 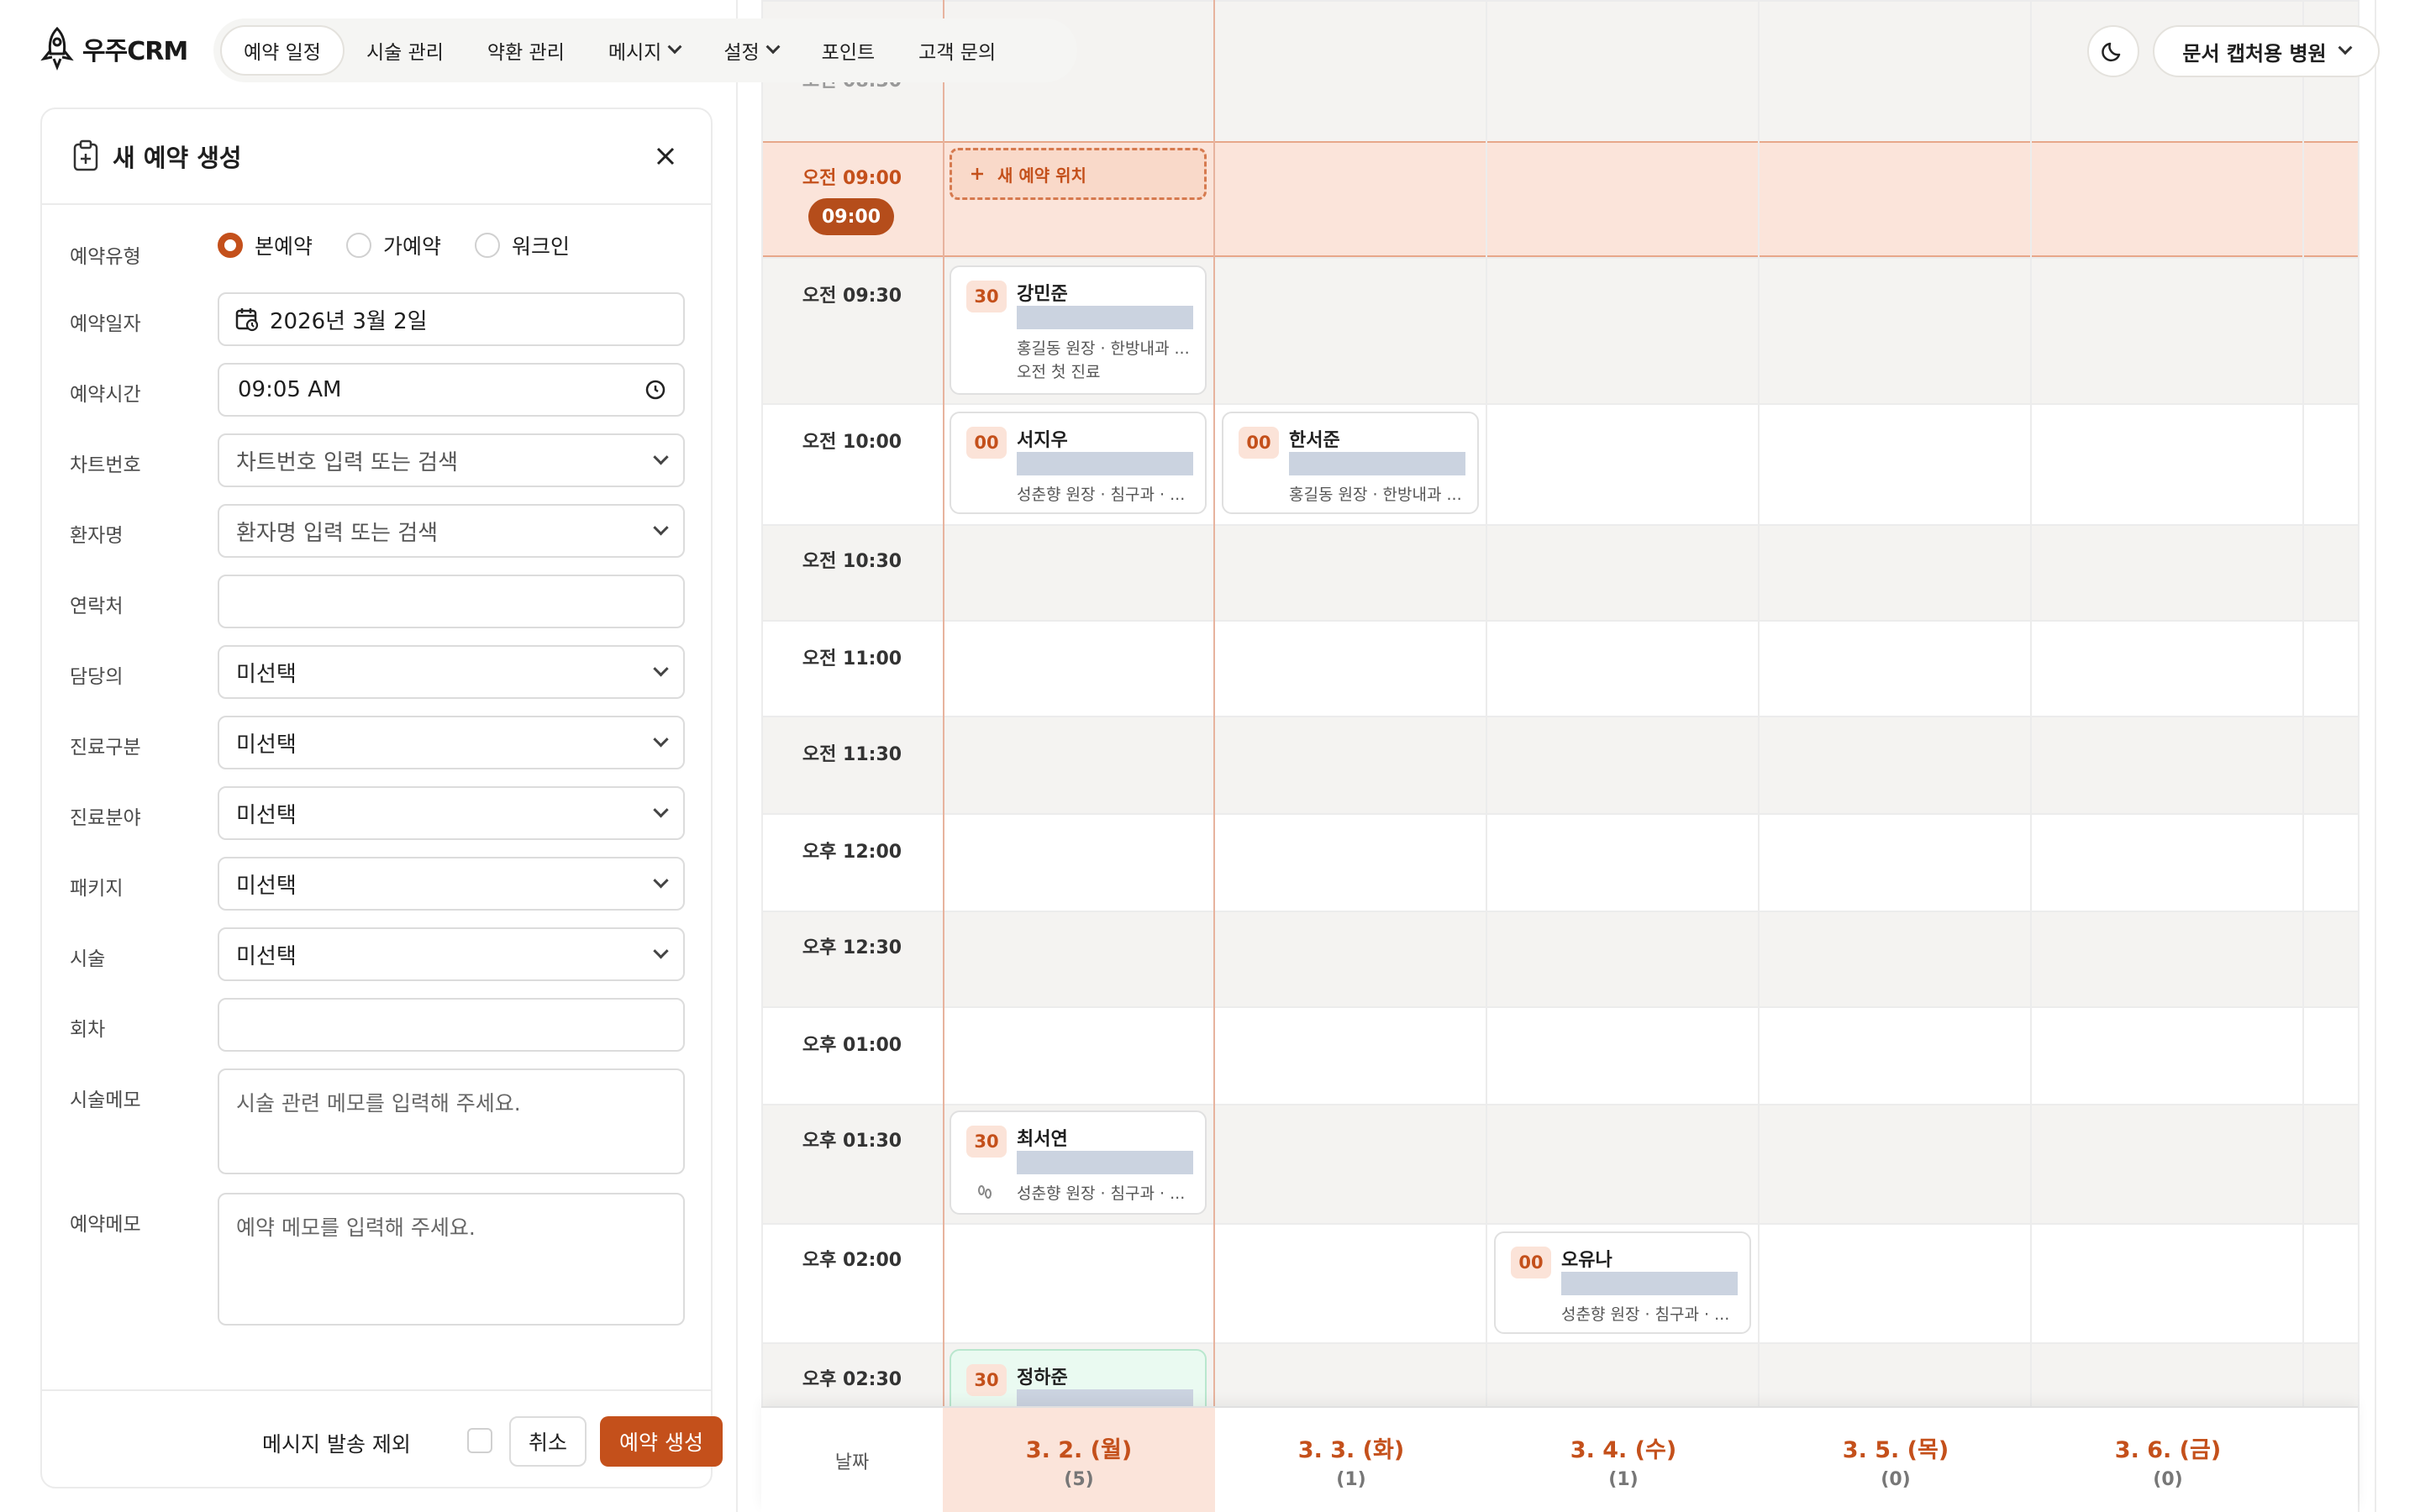 I want to click on exclude-message-label: 메시지 발송 제외, so click(x=337, y=1444).